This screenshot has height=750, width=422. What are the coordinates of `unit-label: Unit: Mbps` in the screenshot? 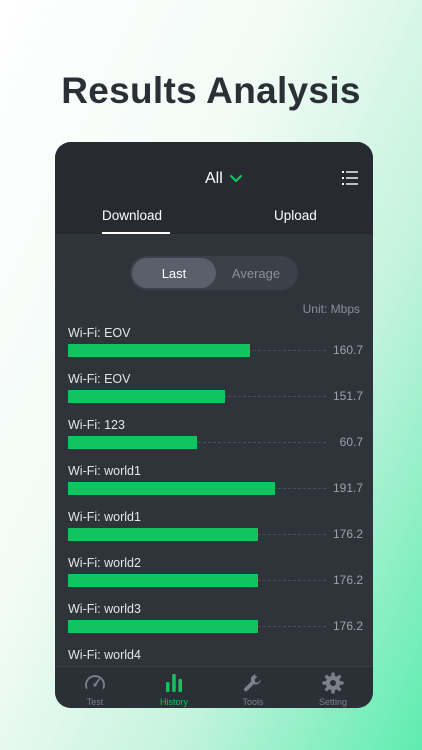 It's located at (331, 309).